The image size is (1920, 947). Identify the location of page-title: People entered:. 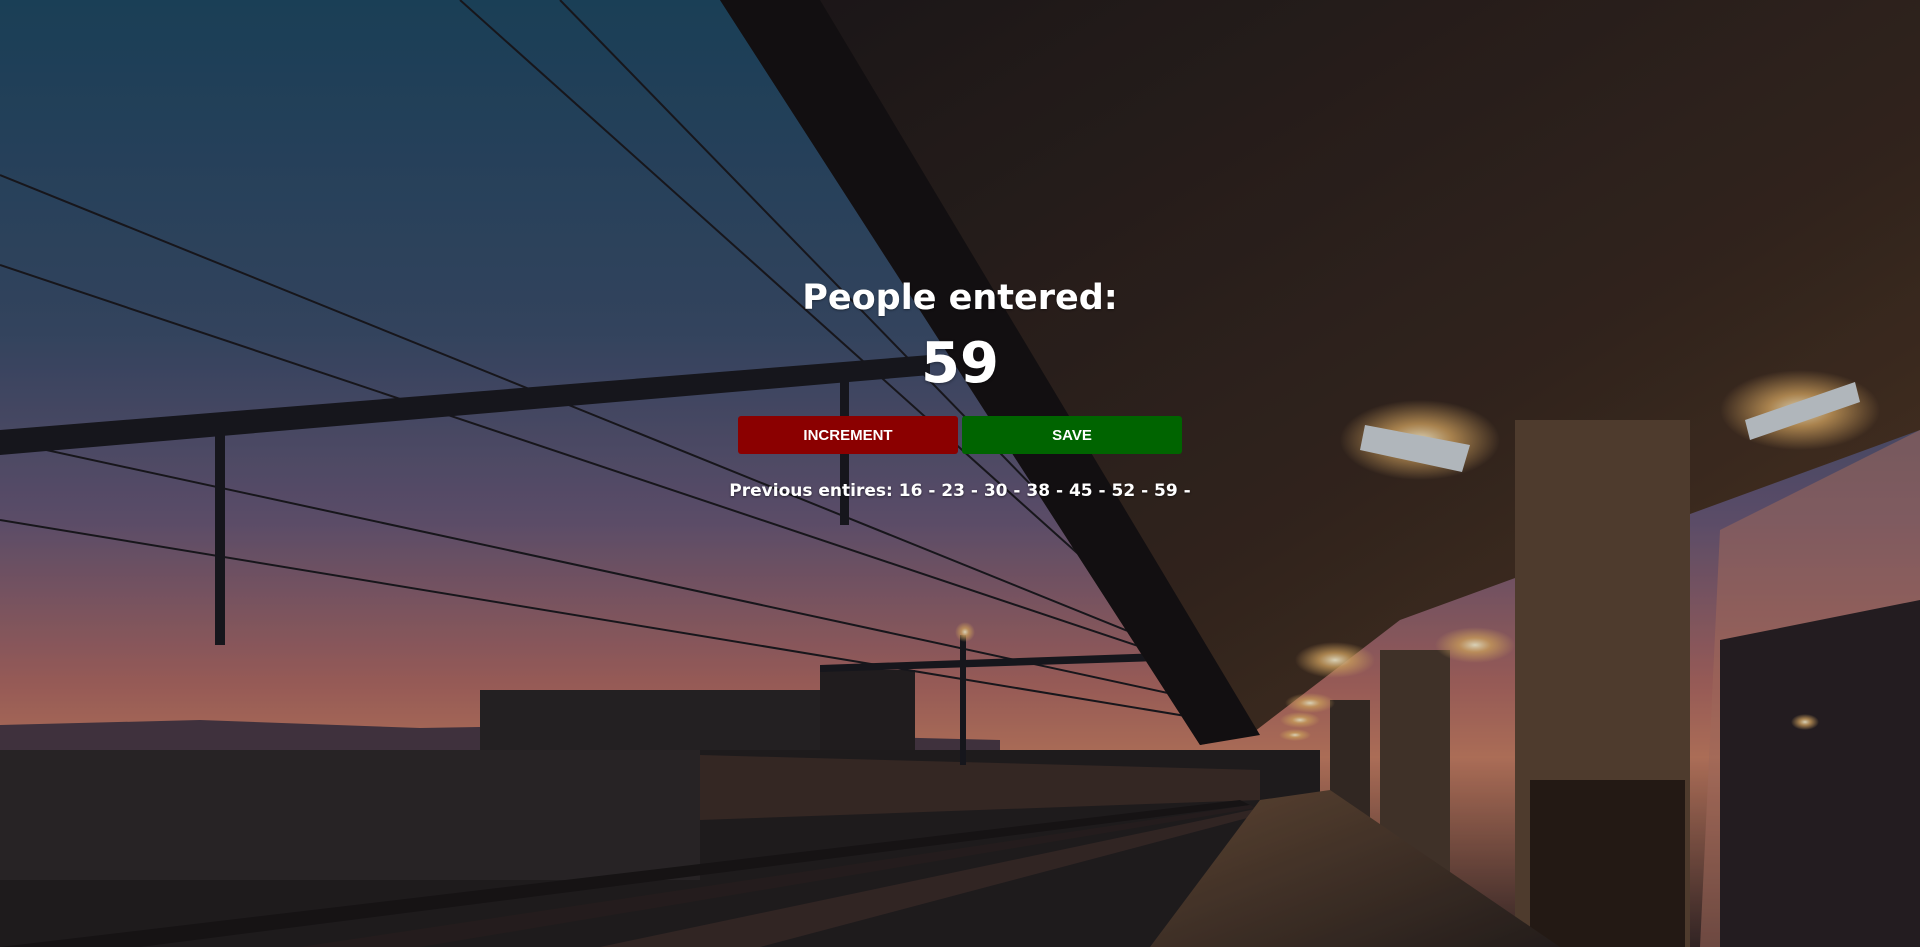
(960, 298).